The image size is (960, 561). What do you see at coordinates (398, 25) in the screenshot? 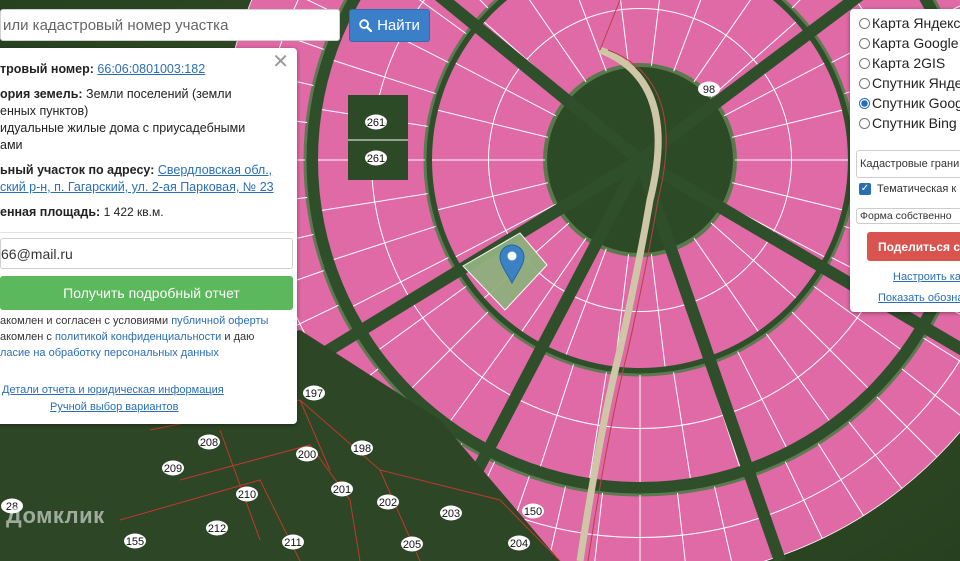
I see `search-button-label: Найти` at bounding box center [398, 25].